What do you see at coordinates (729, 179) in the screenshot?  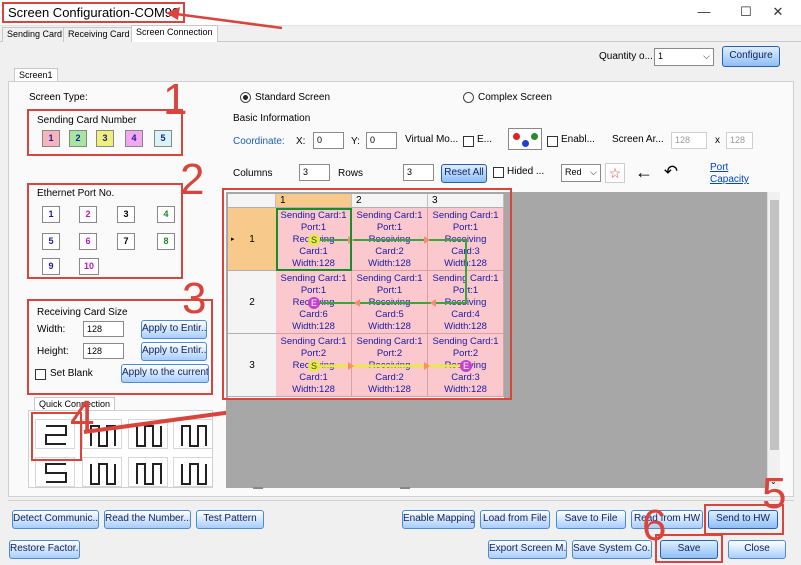 I see `port-capacity-link-2: Capacity` at bounding box center [729, 179].